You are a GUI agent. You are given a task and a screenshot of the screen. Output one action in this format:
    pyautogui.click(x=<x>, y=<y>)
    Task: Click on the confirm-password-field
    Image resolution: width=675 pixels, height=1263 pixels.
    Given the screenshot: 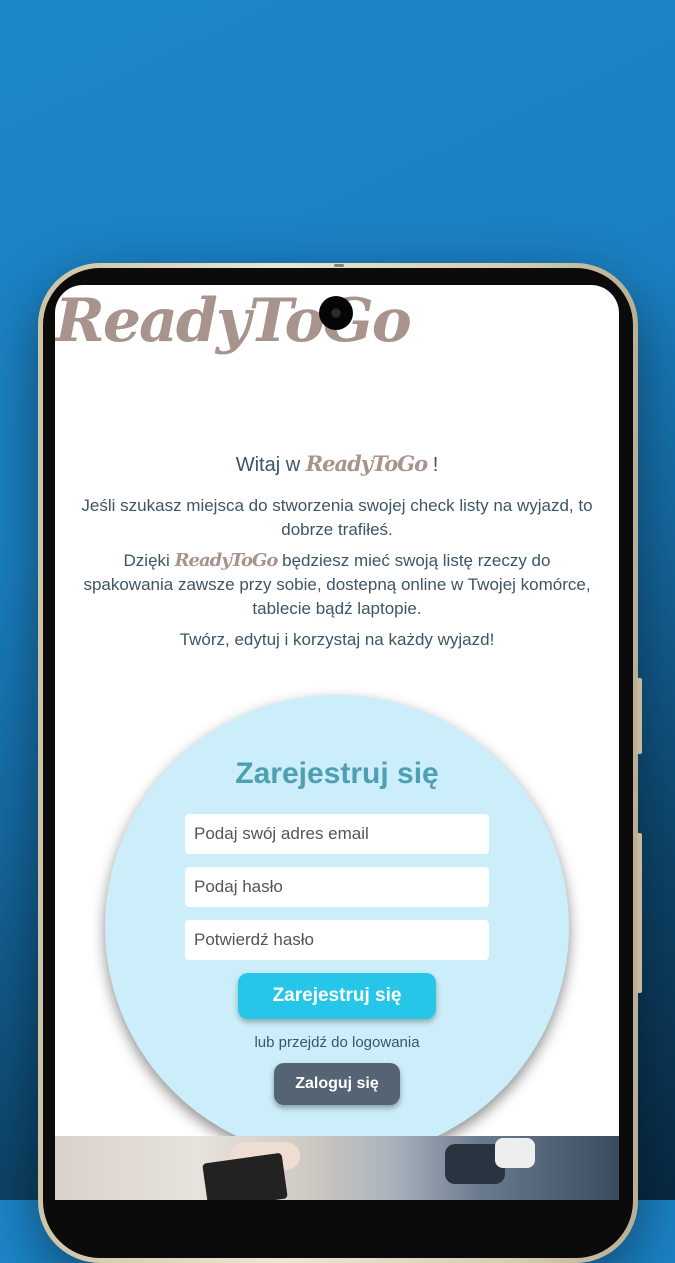 What is the action you would take?
    pyautogui.click(x=337, y=940)
    